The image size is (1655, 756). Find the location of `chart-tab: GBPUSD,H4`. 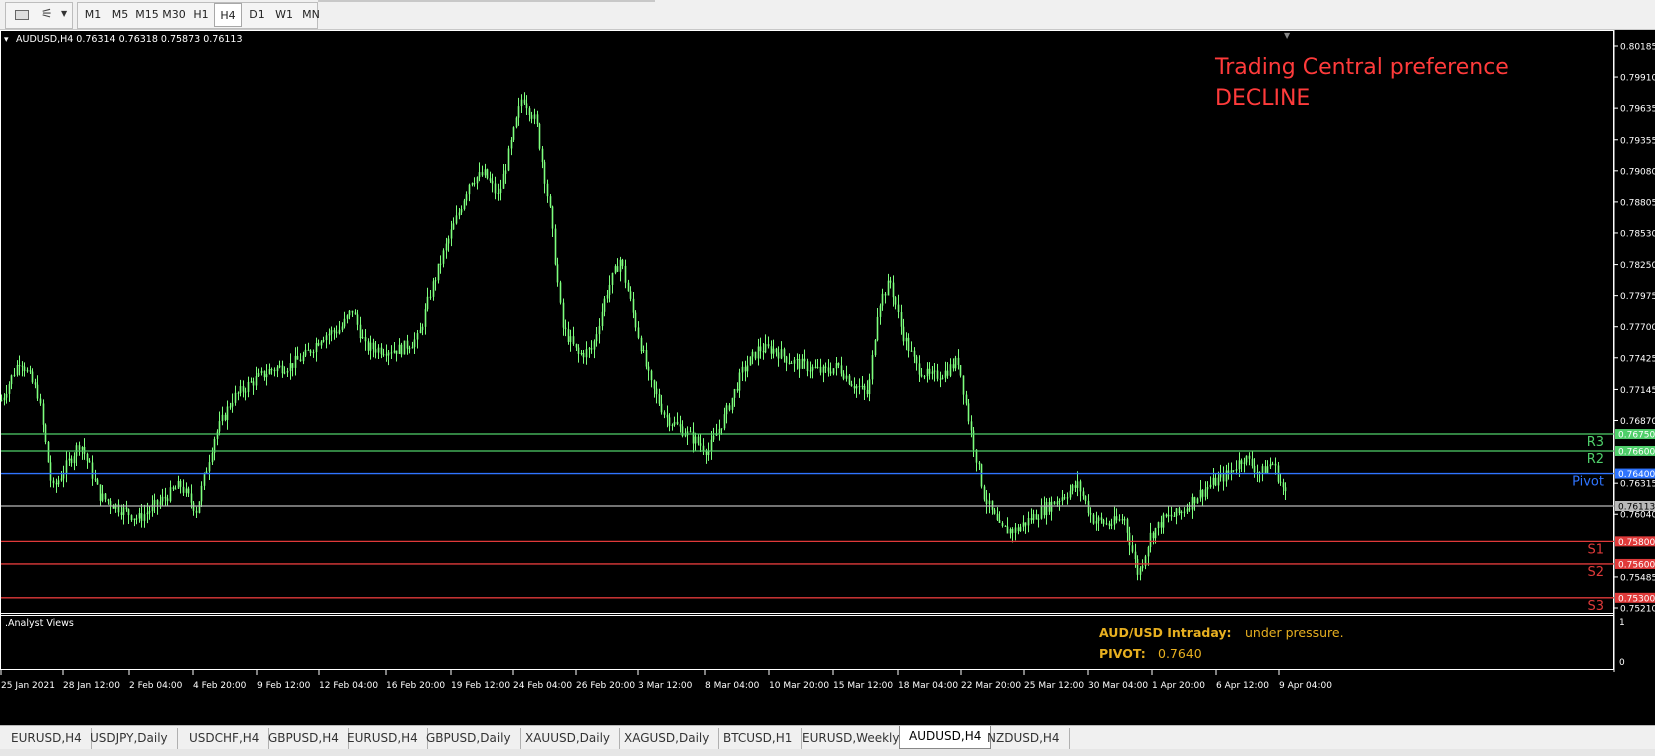

chart-tab: GBPUSD,H4 is located at coordinates (304, 738).